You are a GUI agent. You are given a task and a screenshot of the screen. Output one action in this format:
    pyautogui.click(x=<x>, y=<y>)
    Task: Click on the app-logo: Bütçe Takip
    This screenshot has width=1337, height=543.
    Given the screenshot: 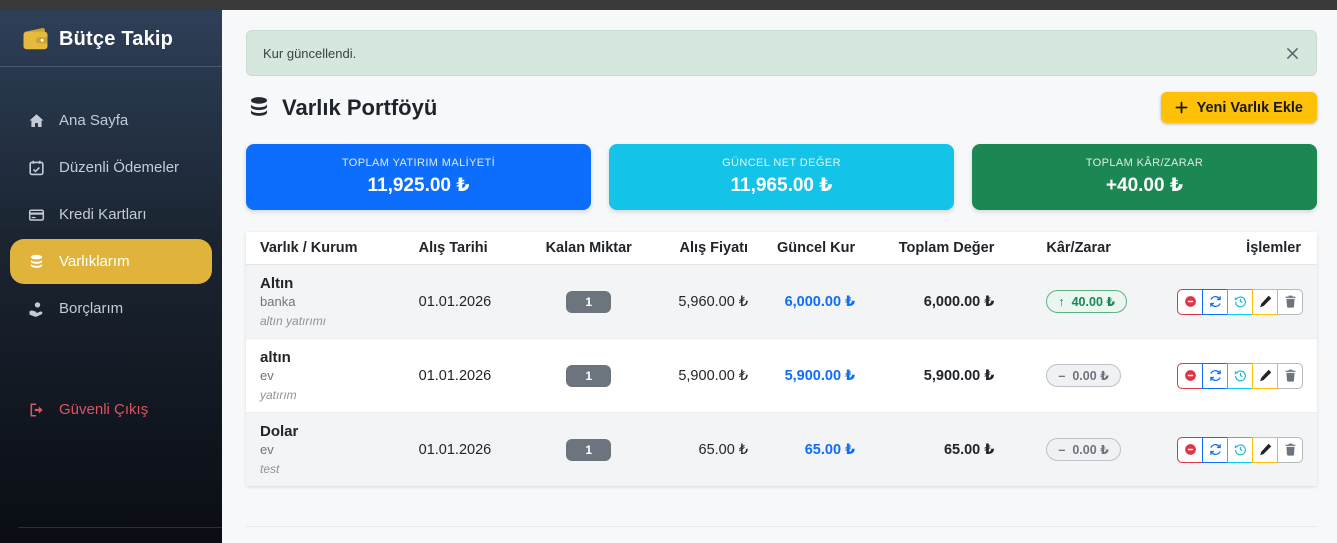 What is the action you would take?
    pyautogui.click(x=111, y=38)
    